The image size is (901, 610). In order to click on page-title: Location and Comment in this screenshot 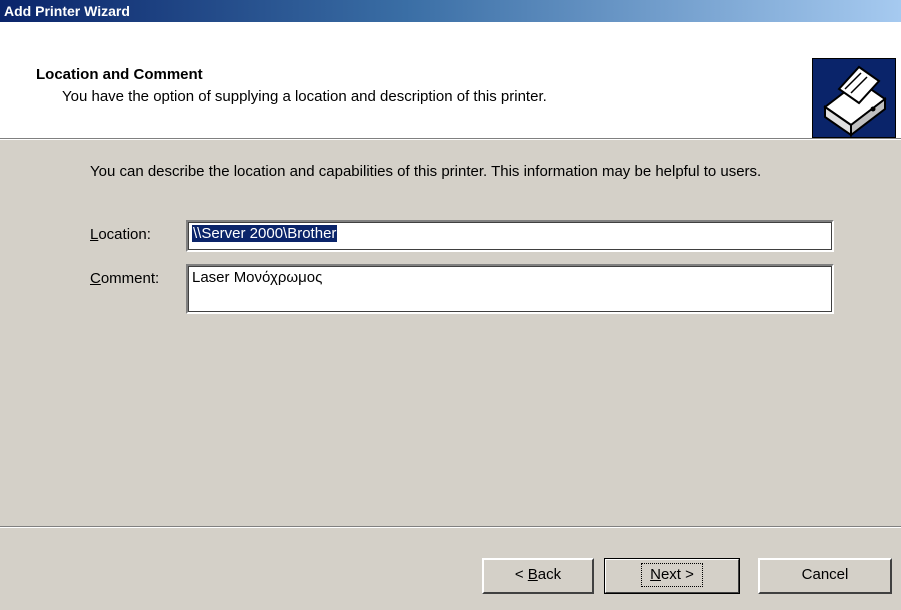, I will do `click(119, 74)`.